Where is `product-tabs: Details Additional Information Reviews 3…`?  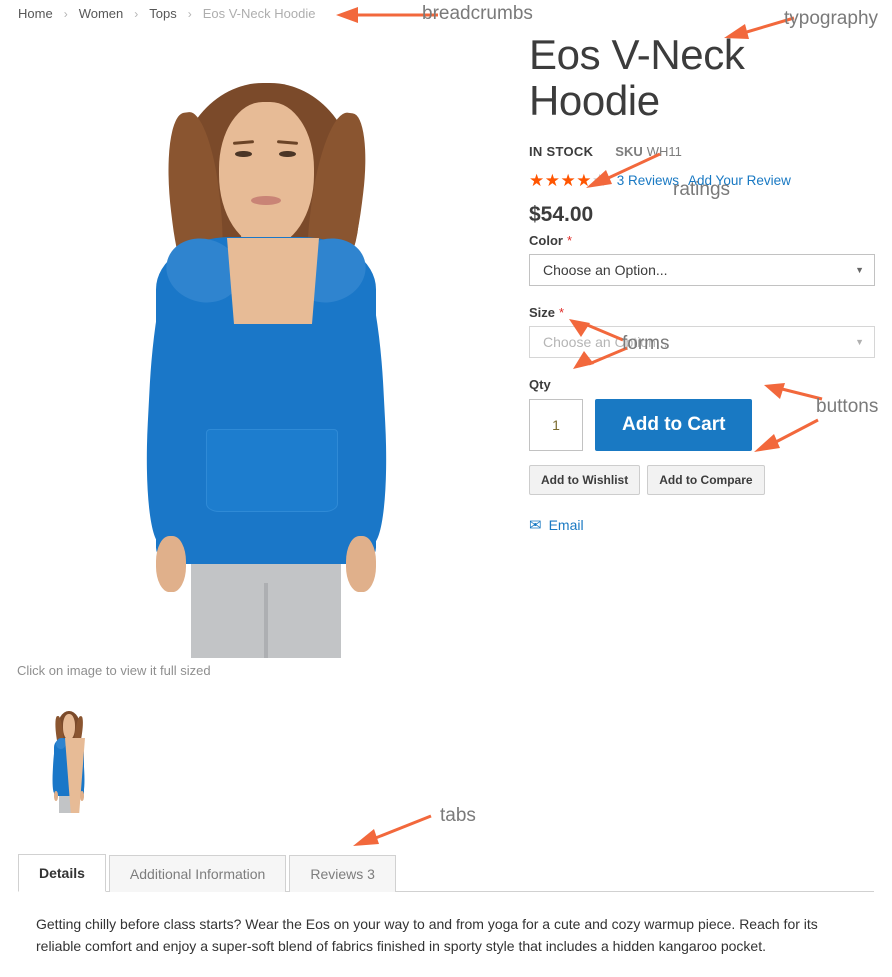 product-tabs: Details Additional Information Reviews 3… is located at coordinates (446, 915).